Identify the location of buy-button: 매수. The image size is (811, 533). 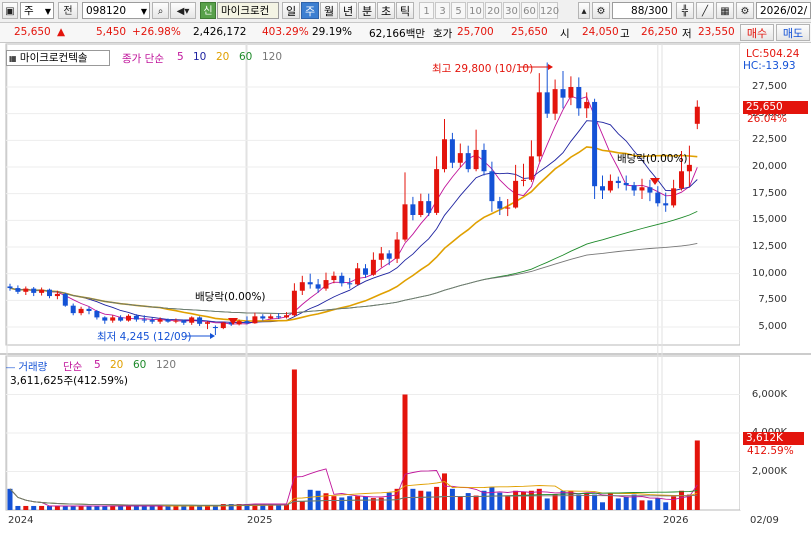
(757, 32).